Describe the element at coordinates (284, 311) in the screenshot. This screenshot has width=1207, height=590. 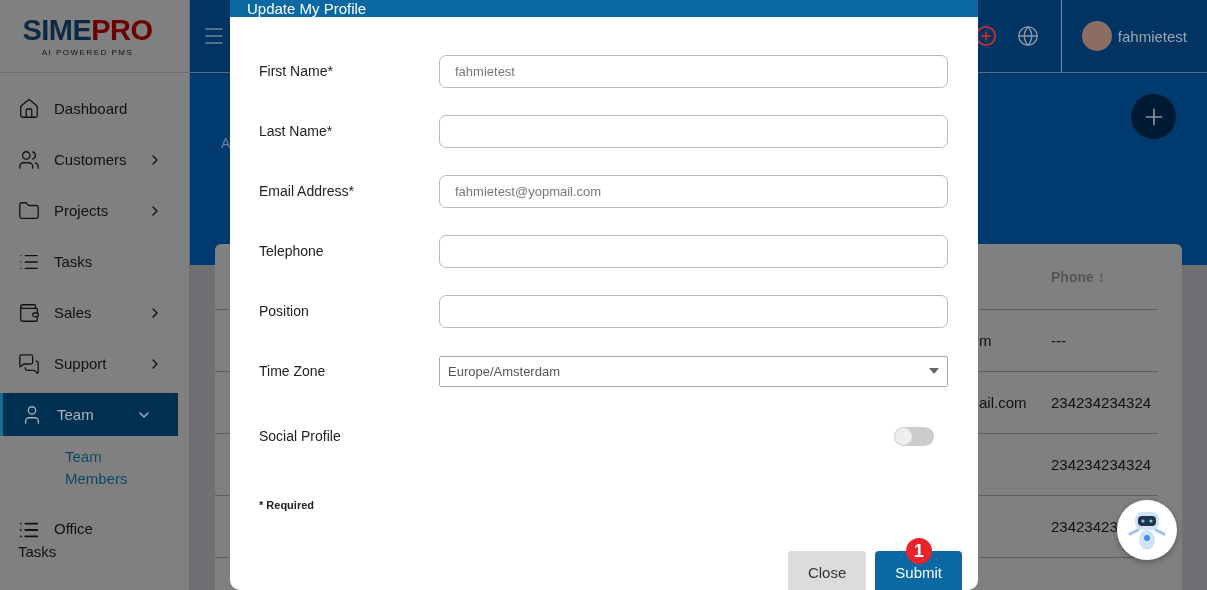
I see `field-label: Position` at that location.